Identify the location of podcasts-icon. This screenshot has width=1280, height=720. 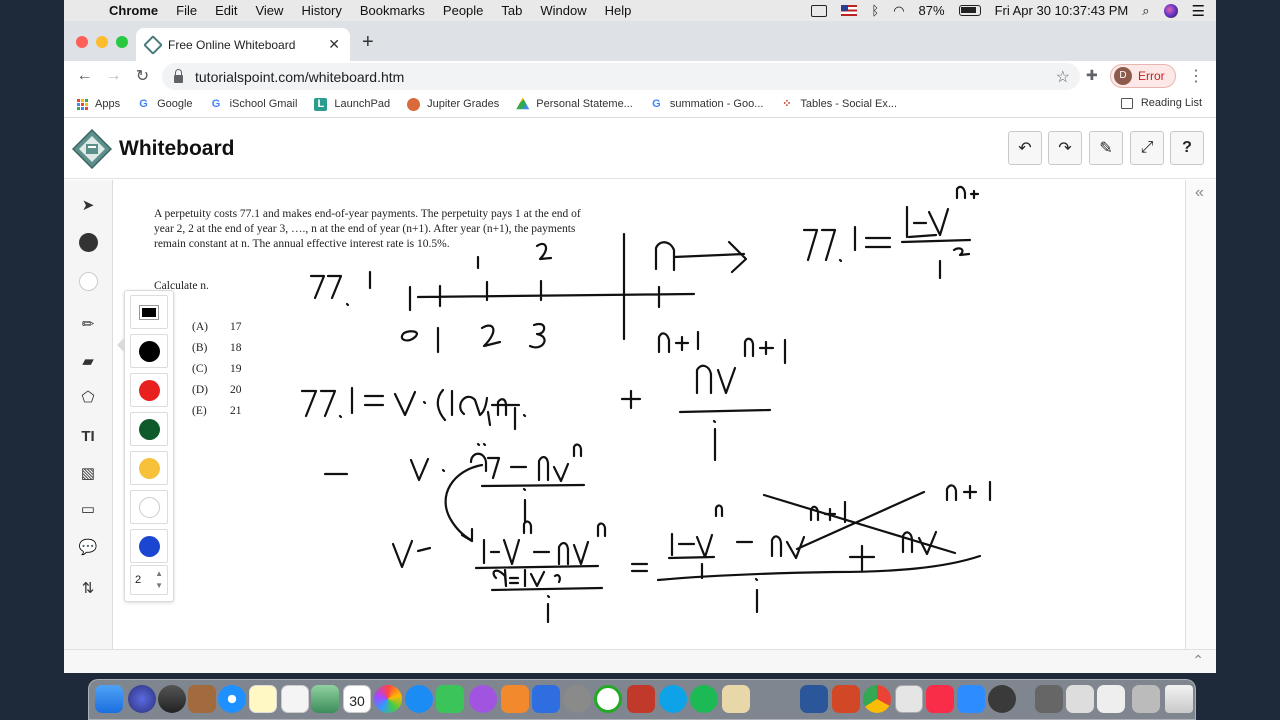
(483, 699).